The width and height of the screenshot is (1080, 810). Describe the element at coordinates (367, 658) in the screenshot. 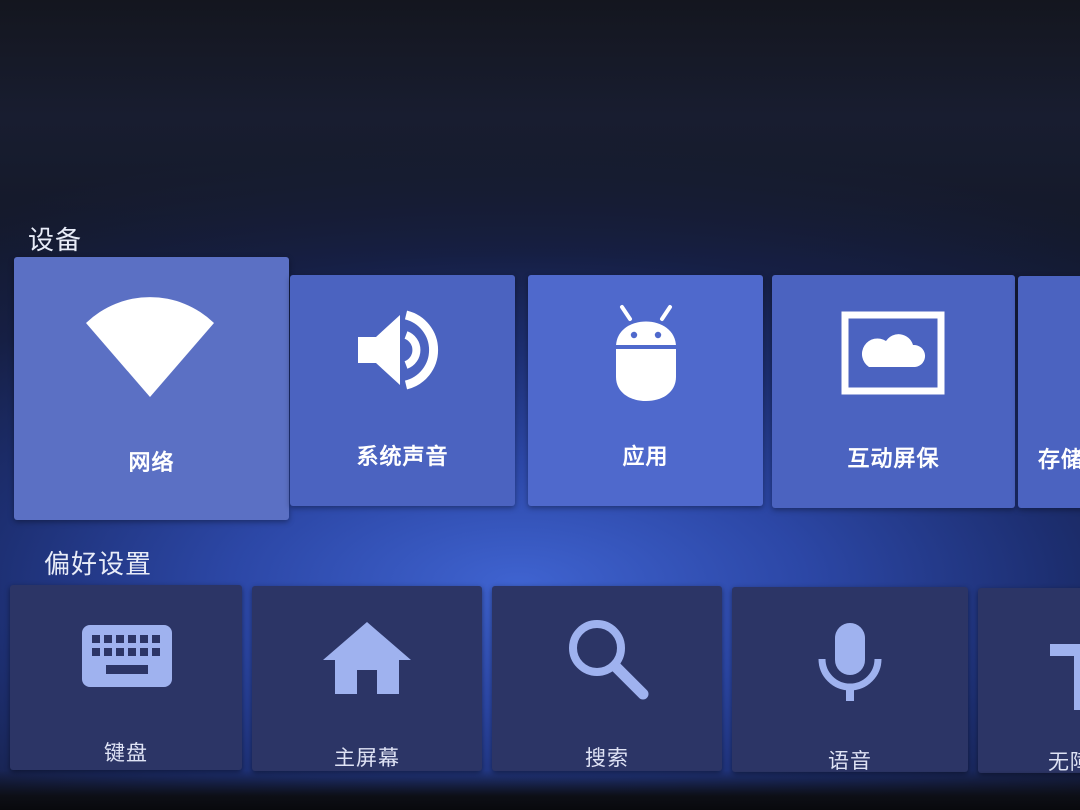

I see `home-icon` at that location.